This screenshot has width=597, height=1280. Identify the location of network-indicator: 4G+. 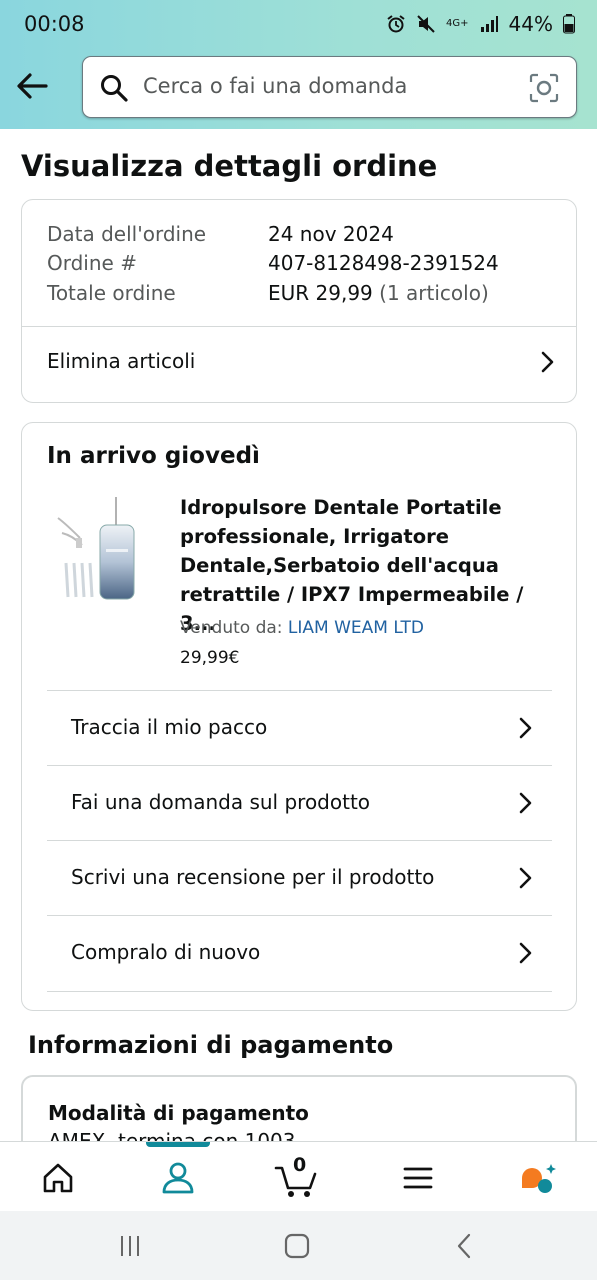
(457, 23).